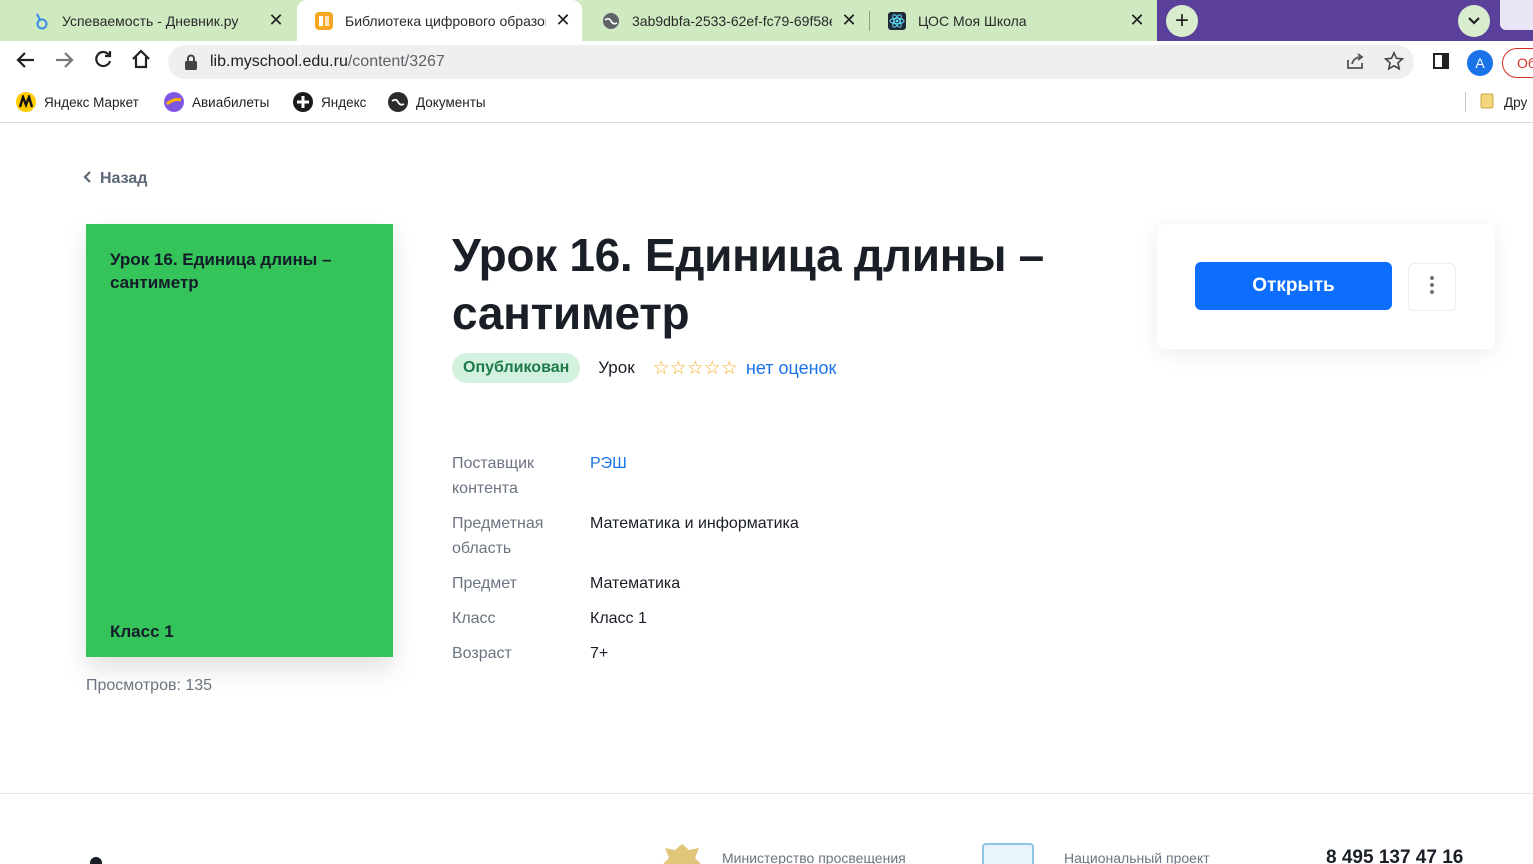 The image size is (1533, 864). I want to click on tab-search-button, so click(1474, 21).